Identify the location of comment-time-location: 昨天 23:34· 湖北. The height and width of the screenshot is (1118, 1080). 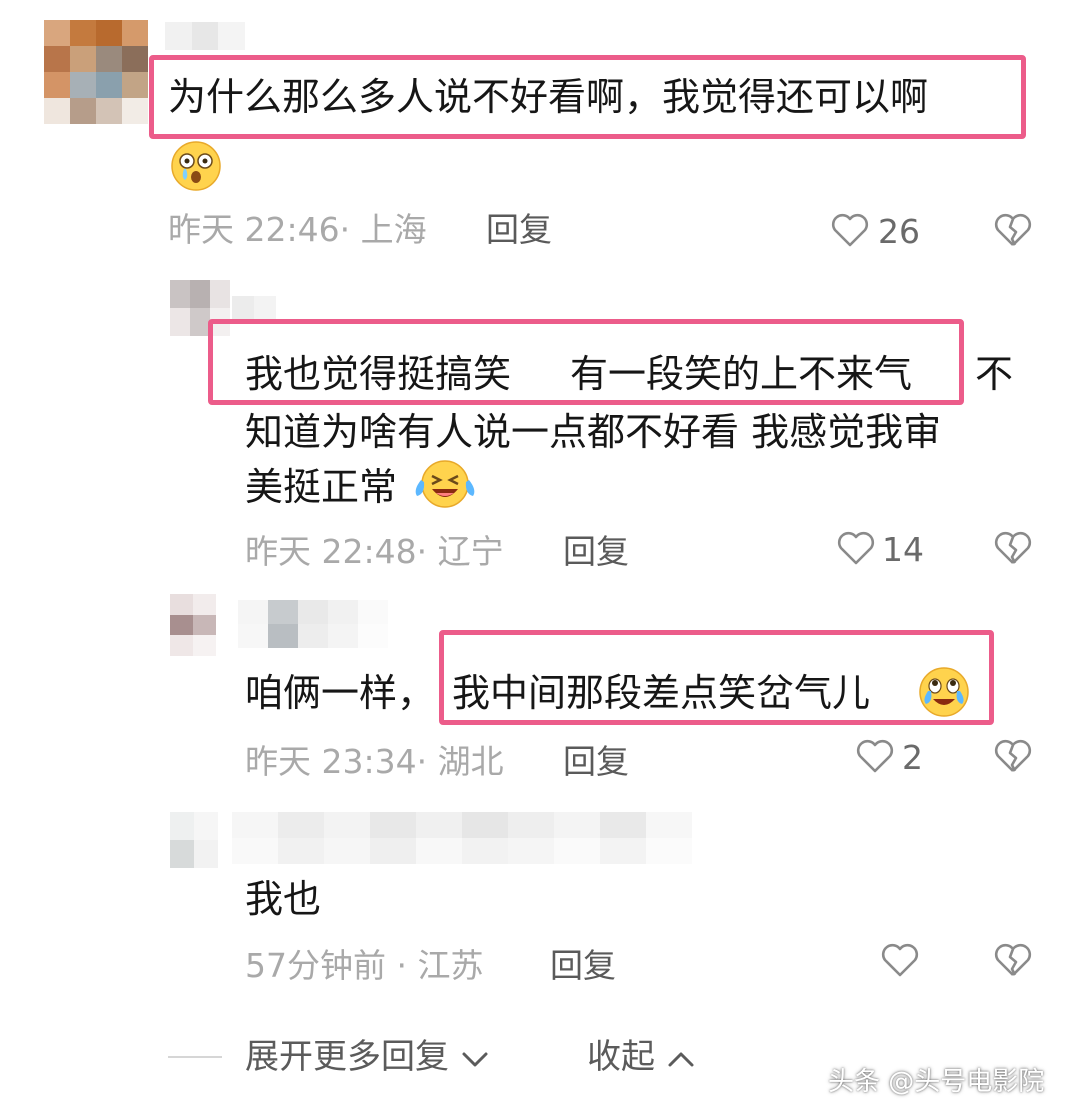
(374, 761).